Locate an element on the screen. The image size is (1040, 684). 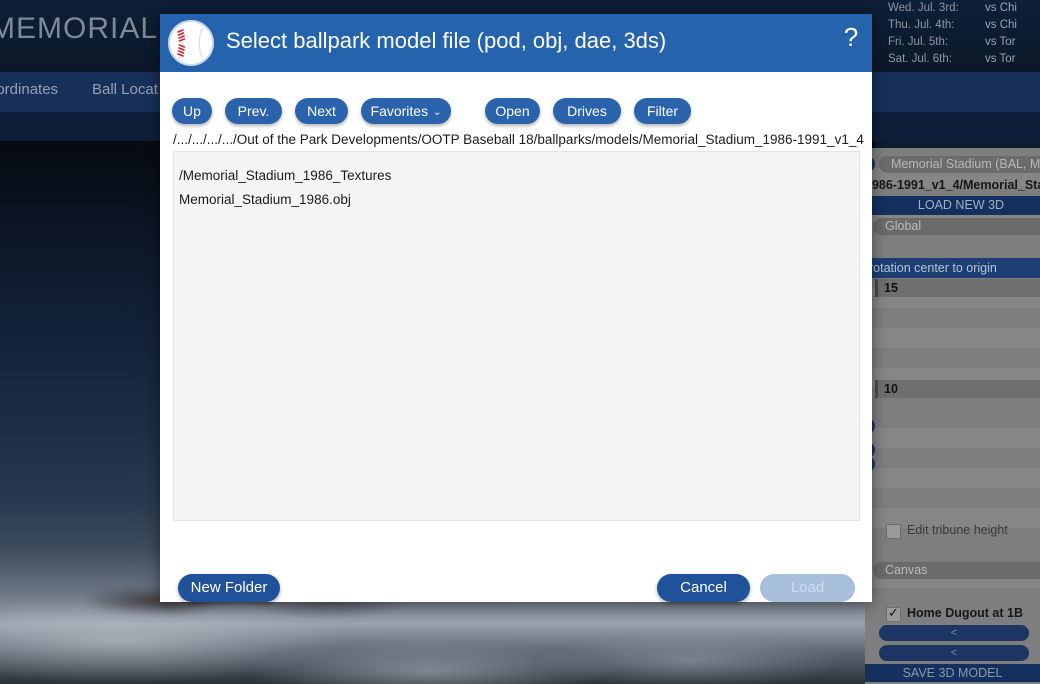
list-item: /Memorial_Stadium_1986_Textures is located at coordinates (516, 176).